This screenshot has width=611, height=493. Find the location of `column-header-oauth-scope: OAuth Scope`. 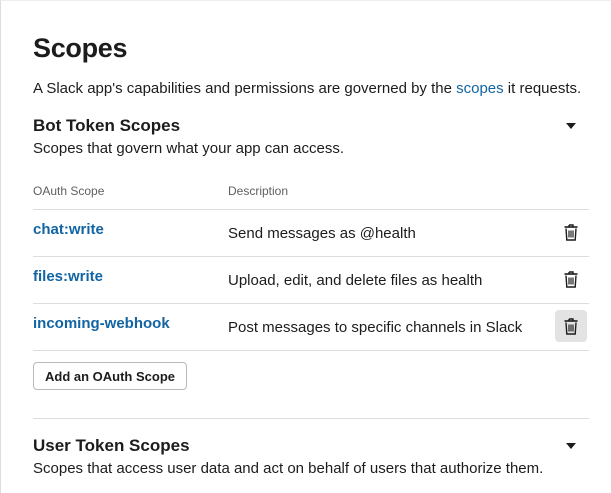

column-header-oauth-scope: OAuth Scope is located at coordinates (69, 191).